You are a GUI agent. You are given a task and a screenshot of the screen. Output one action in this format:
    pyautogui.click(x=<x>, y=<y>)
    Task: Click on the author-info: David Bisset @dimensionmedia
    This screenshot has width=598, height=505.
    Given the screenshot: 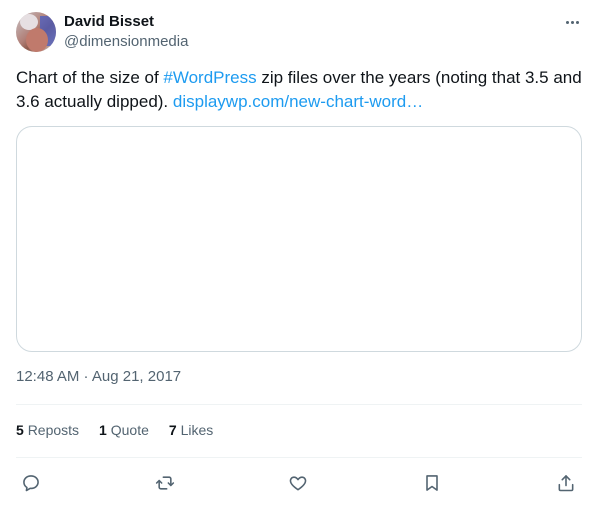 What is the action you would take?
    pyautogui.click(x=126, y=32)
    